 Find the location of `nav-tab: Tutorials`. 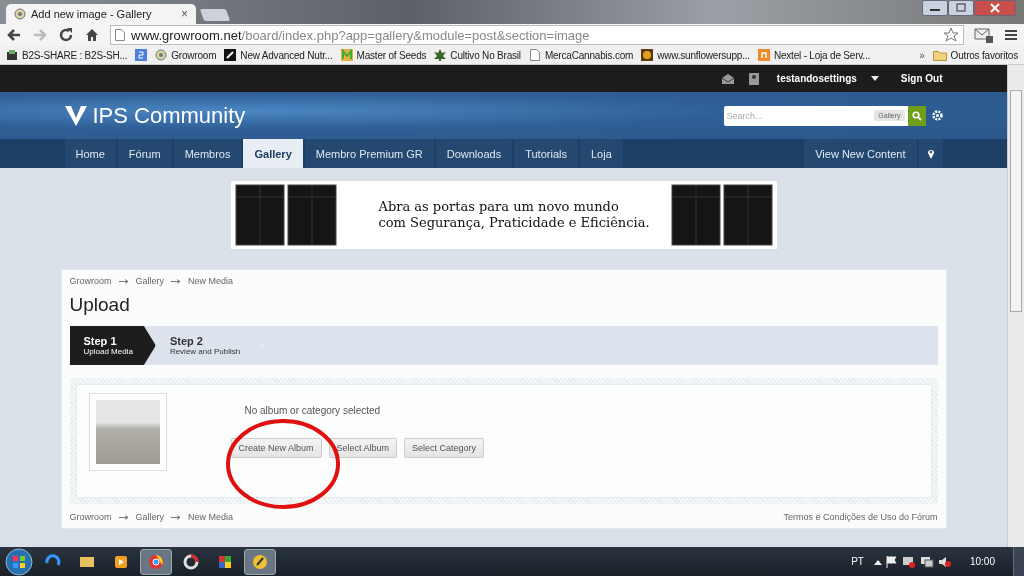

nav-tab: Tutorials is located at coordinates (546, 153).